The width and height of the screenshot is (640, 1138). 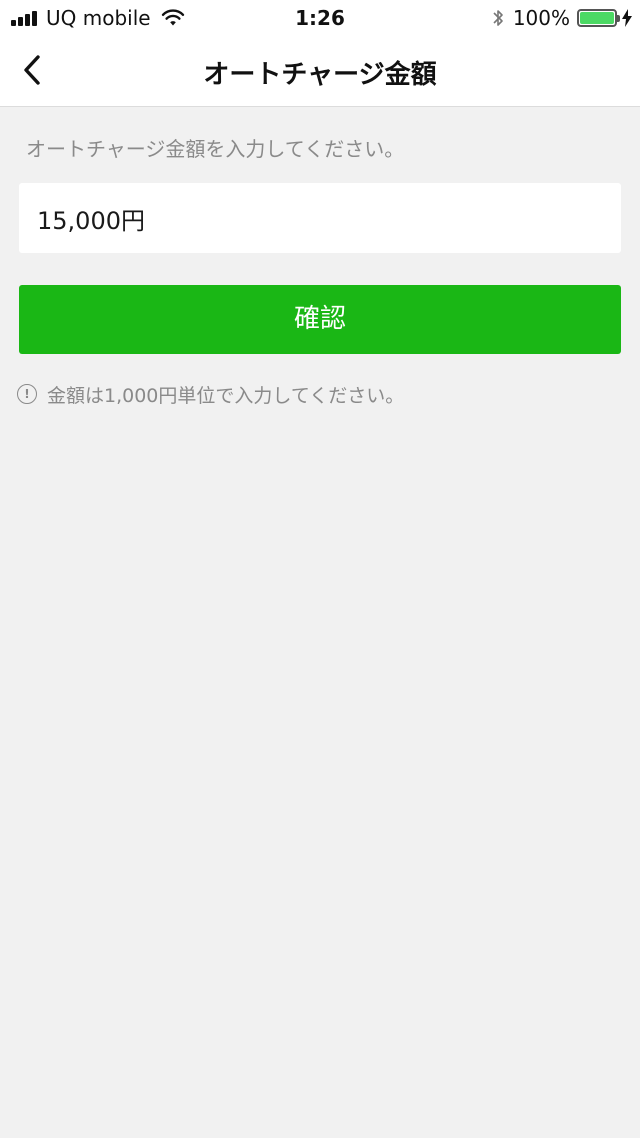 I want to click on info-exclamation-icon: !, so click(x=27, y=394).